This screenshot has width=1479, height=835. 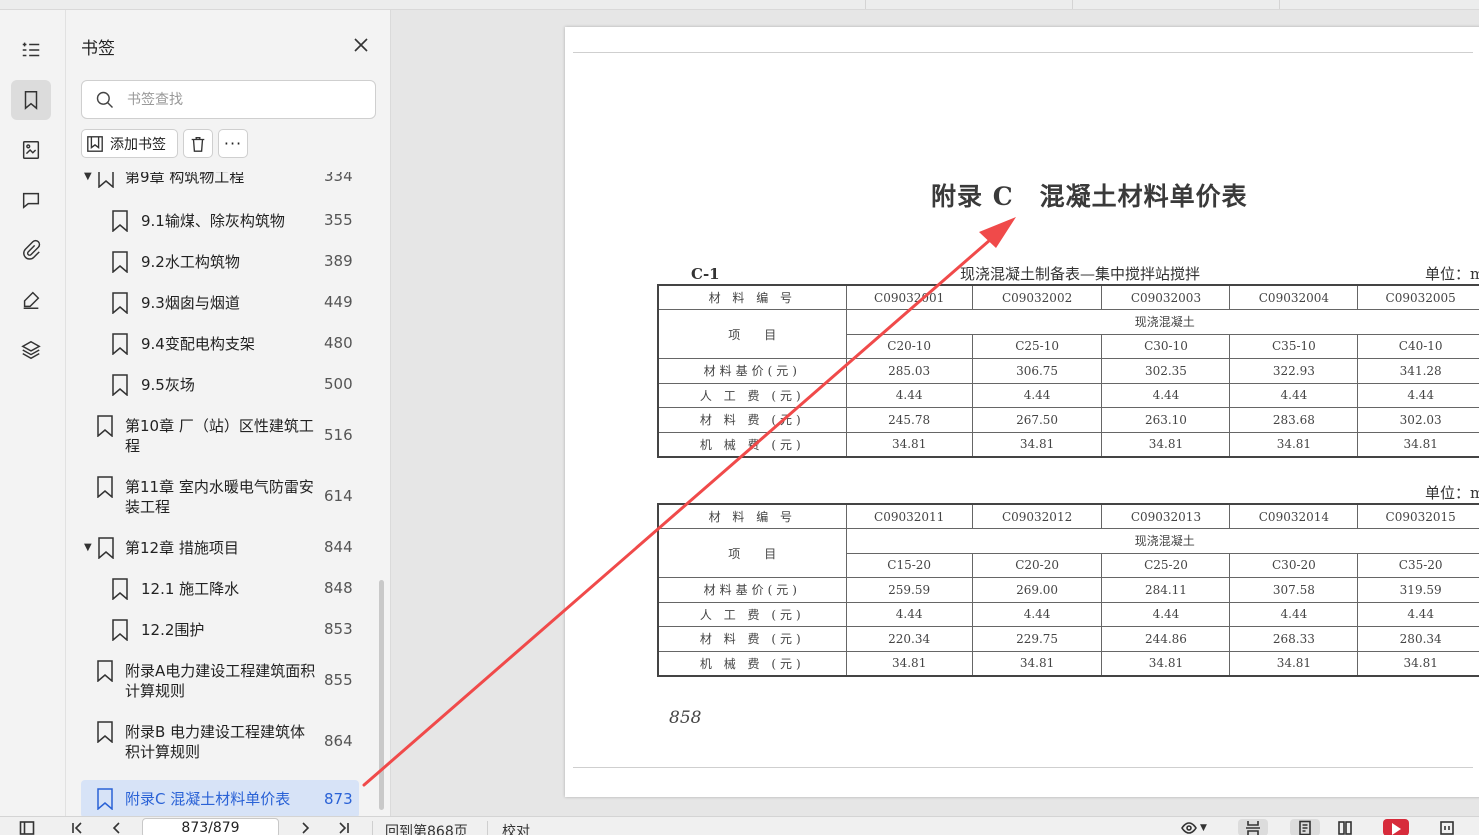 I want to click on continuous-page-button, so click(x=1253, y=827).